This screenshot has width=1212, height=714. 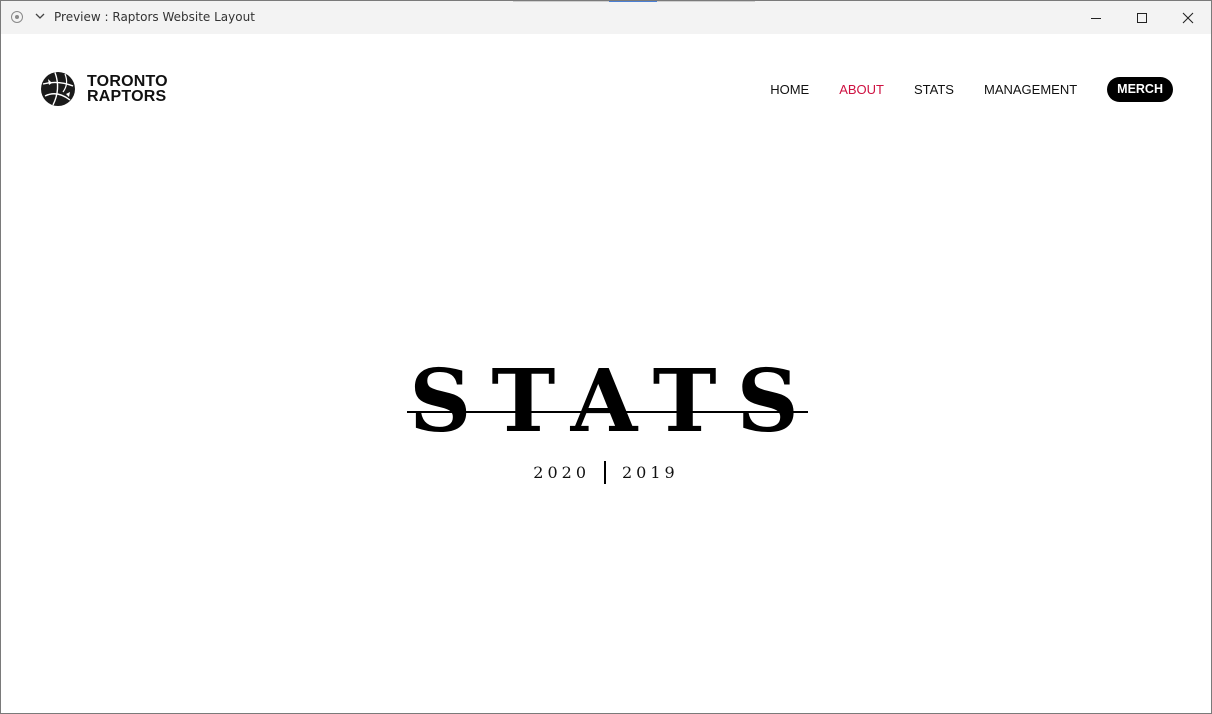 I want to click on brand-line-2: RAPTORS, so click(x=127, y=96).